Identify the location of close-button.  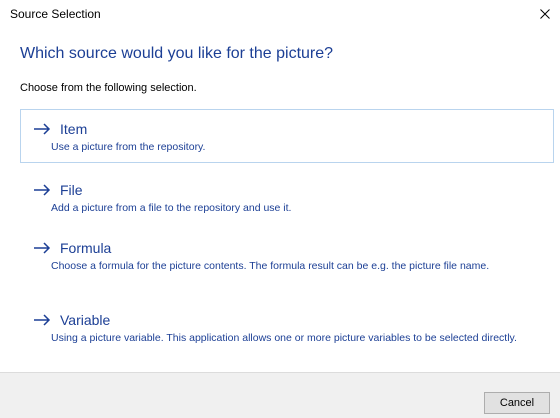
(545, 13).